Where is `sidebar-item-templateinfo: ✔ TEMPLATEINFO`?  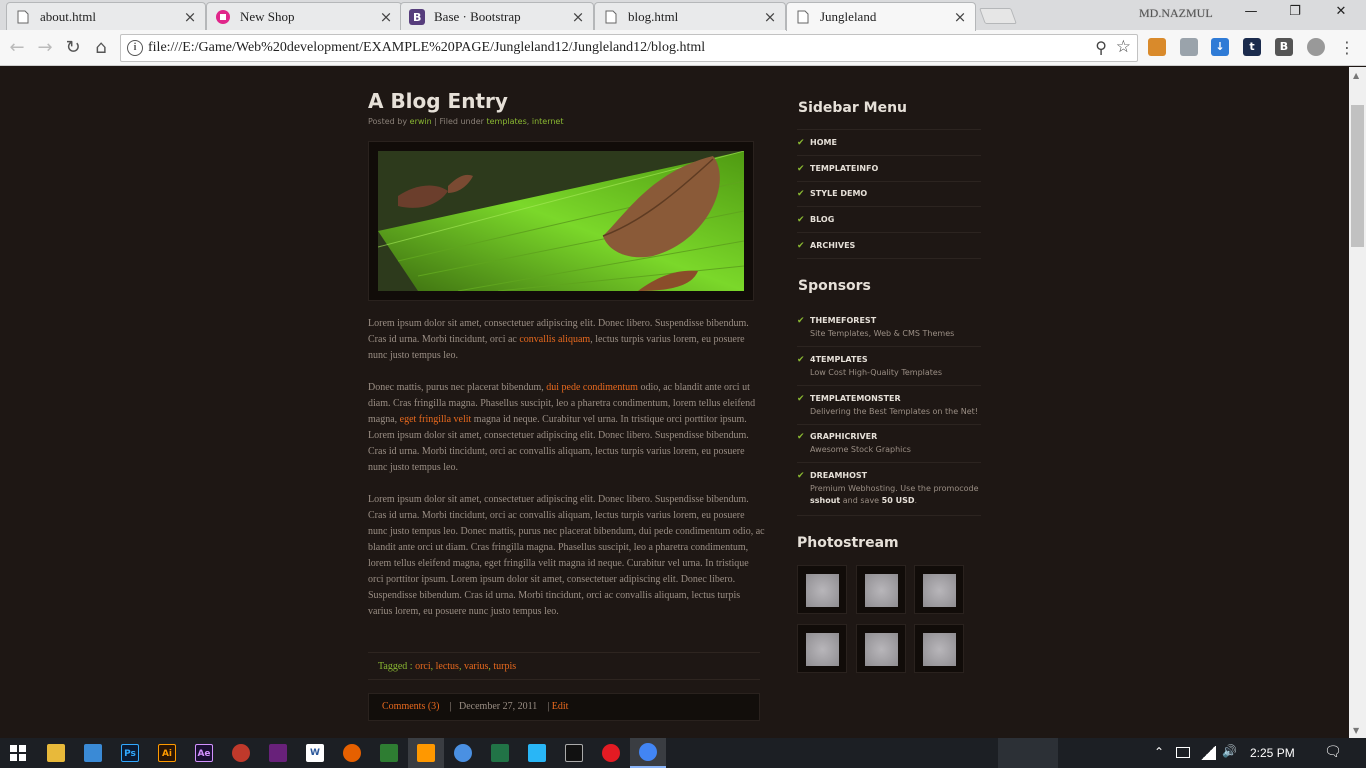 sidebar-item-templateinfo: ✔ TEMPLATEINFO is located at coordinates (889, 169).